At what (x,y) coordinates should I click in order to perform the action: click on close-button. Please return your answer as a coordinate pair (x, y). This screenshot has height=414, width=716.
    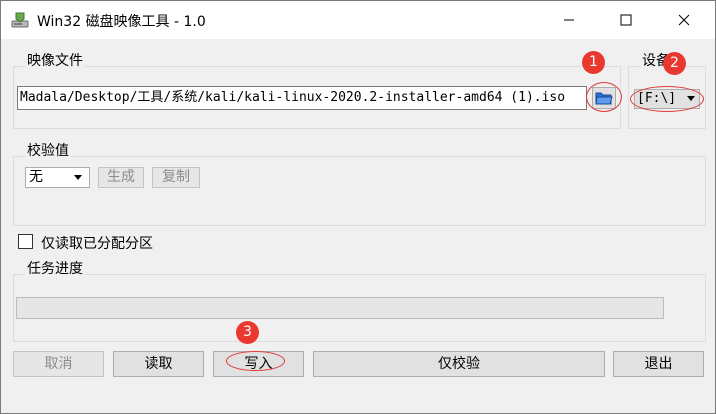
    Looking at the image, I should click on (684, 20).